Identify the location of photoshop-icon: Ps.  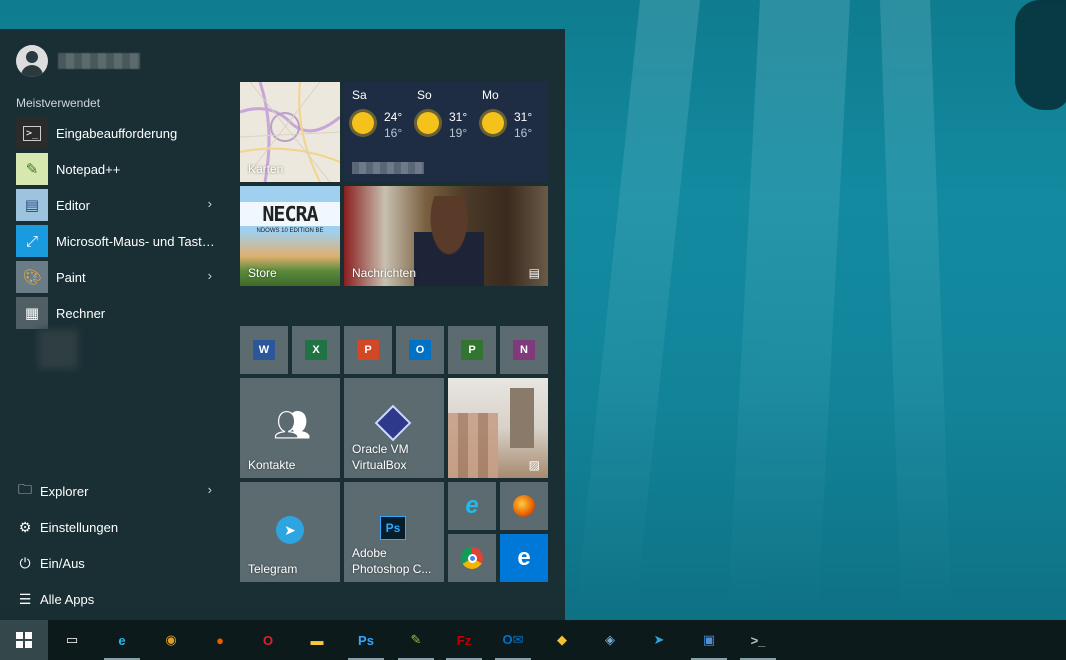
(393, 528).